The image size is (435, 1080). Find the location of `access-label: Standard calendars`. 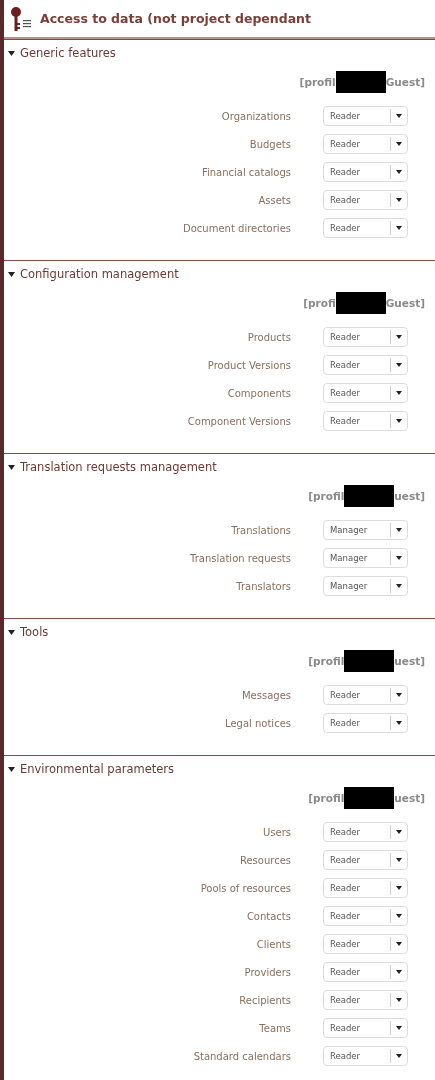

access-label: Standard calendars is located at coordinates (241, 1056).